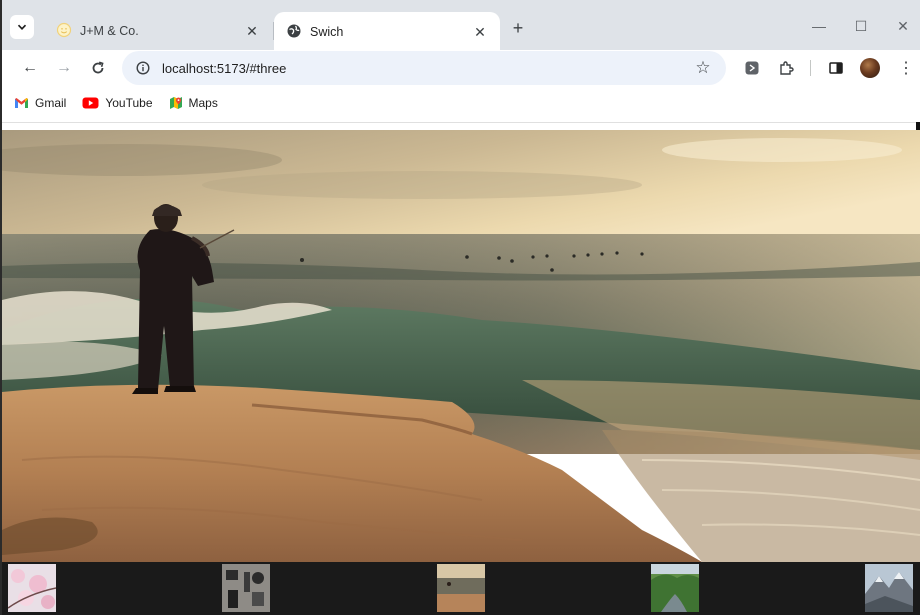  I want to click on info-icon, so click(143, 68).